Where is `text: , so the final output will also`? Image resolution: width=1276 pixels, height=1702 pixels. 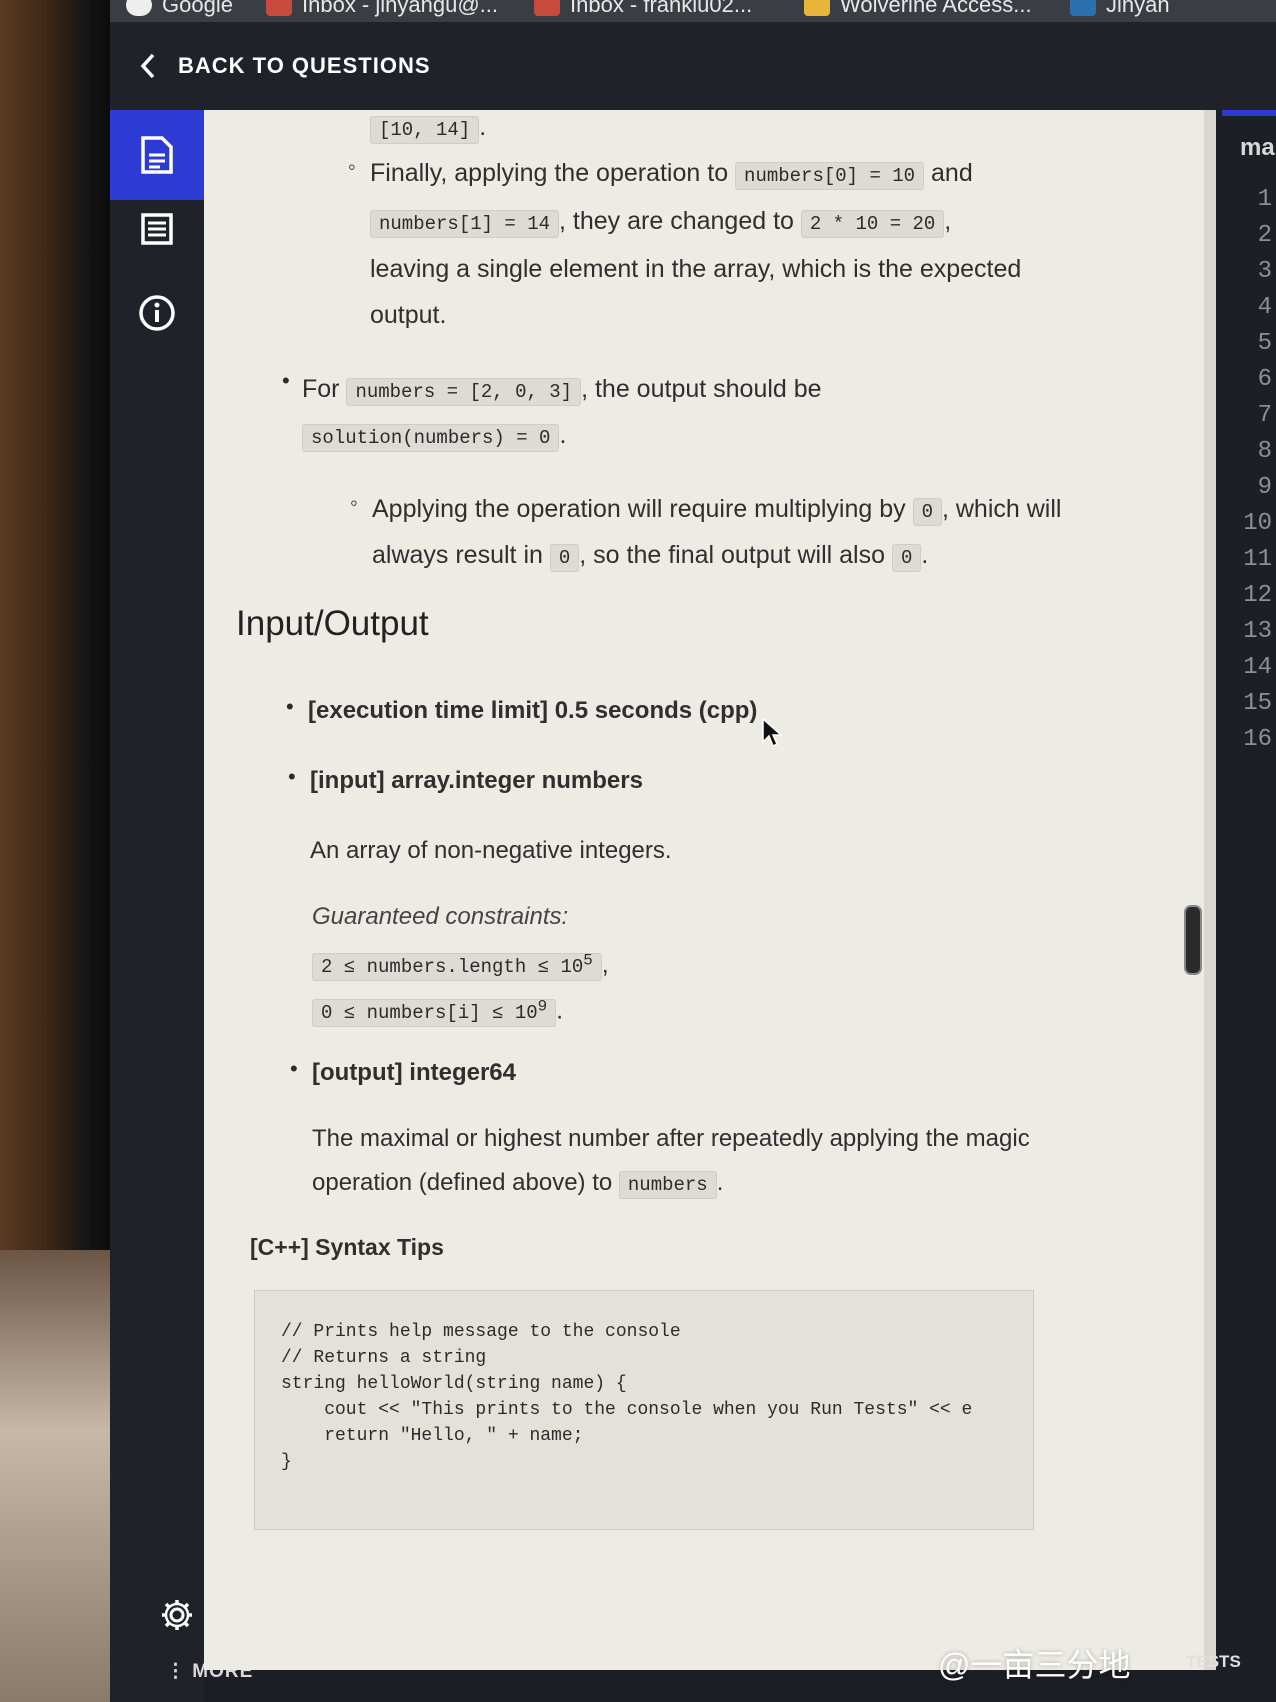 text: , so the final output will also is located at coordinates (732, 555).